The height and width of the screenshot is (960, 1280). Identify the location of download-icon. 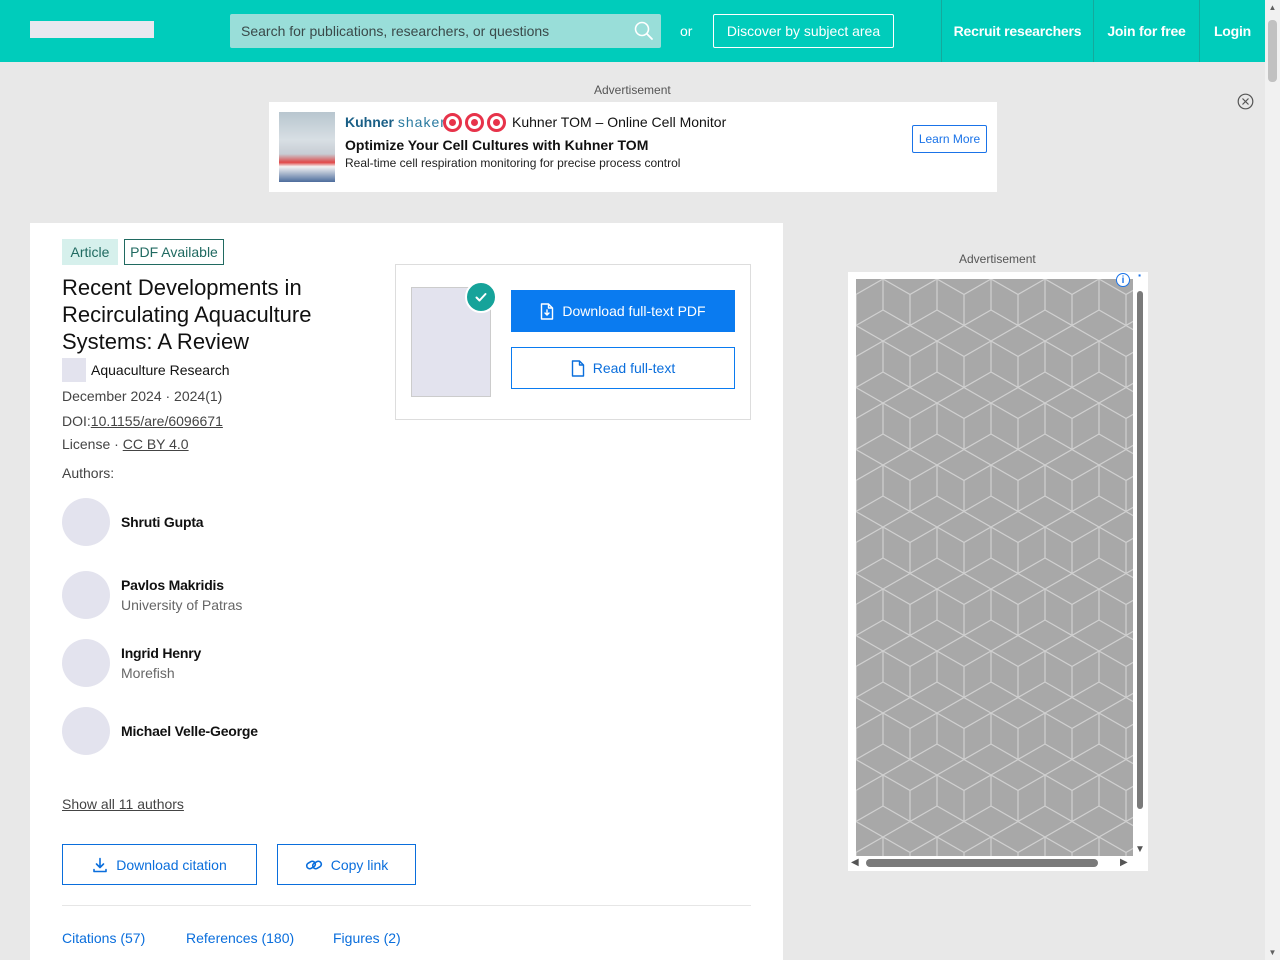
(100, 864).